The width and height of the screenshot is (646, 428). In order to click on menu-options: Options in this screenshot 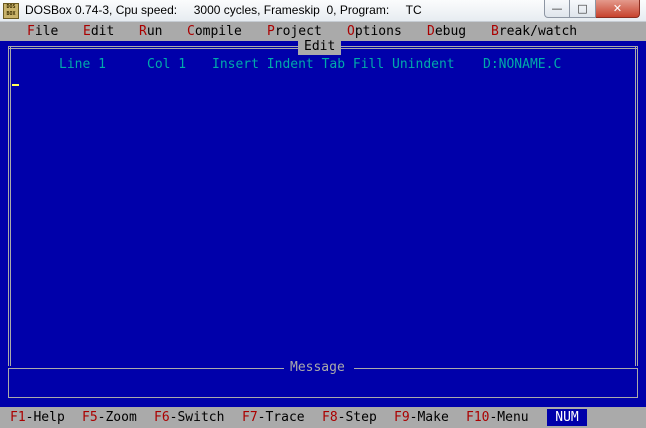, I will do `click(374, 31)`.